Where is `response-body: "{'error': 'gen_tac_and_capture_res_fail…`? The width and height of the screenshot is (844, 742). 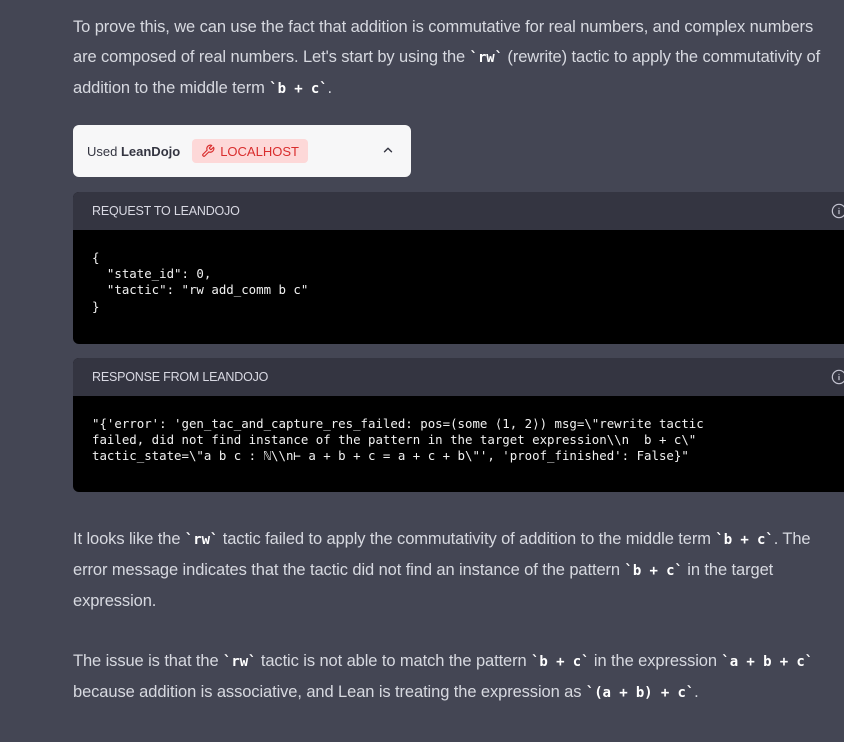 response-body: "{'error': 'gen_tac_and_capture_res_fail… is located at coordinates (398, 440).